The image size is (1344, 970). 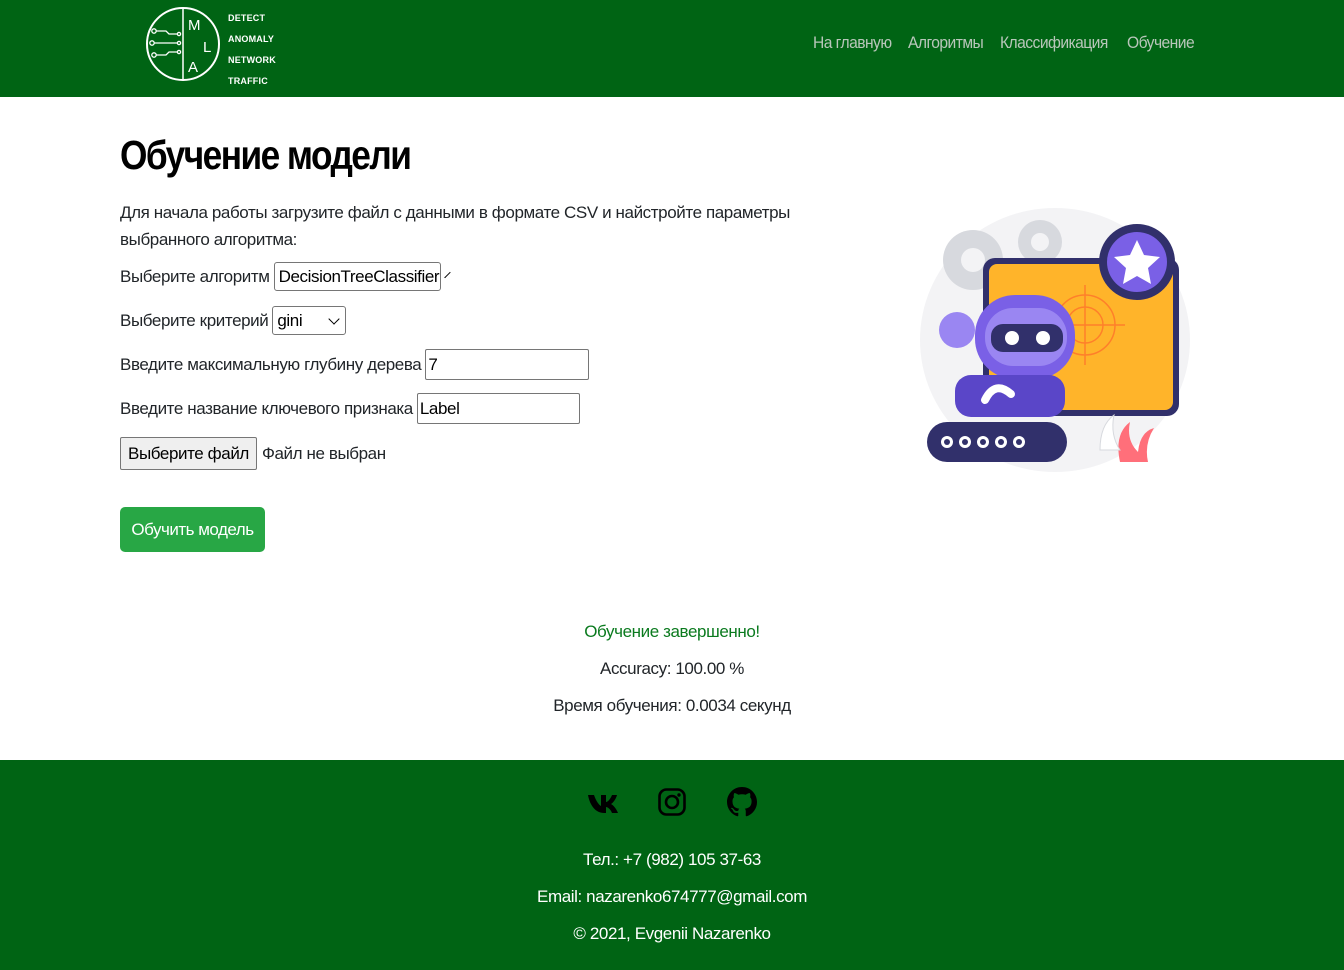 I want to click on max-depth-label: Введите максимальную глубину дерева, so click(x=271, y=364).